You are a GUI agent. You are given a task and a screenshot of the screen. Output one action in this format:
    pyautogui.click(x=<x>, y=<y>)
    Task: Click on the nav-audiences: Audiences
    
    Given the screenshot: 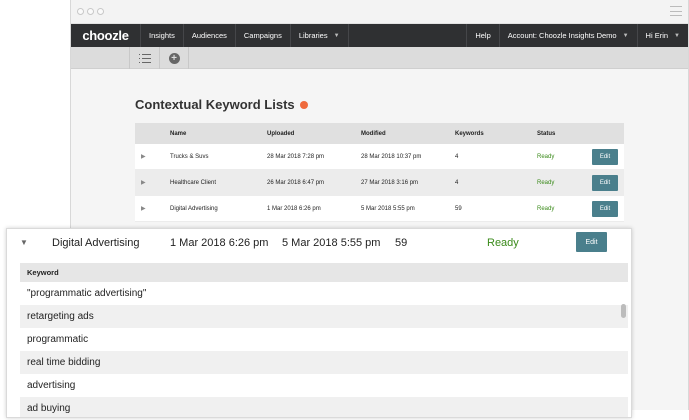 What is the action you would take?
    pyautogui.click(x=210, y=35)
    